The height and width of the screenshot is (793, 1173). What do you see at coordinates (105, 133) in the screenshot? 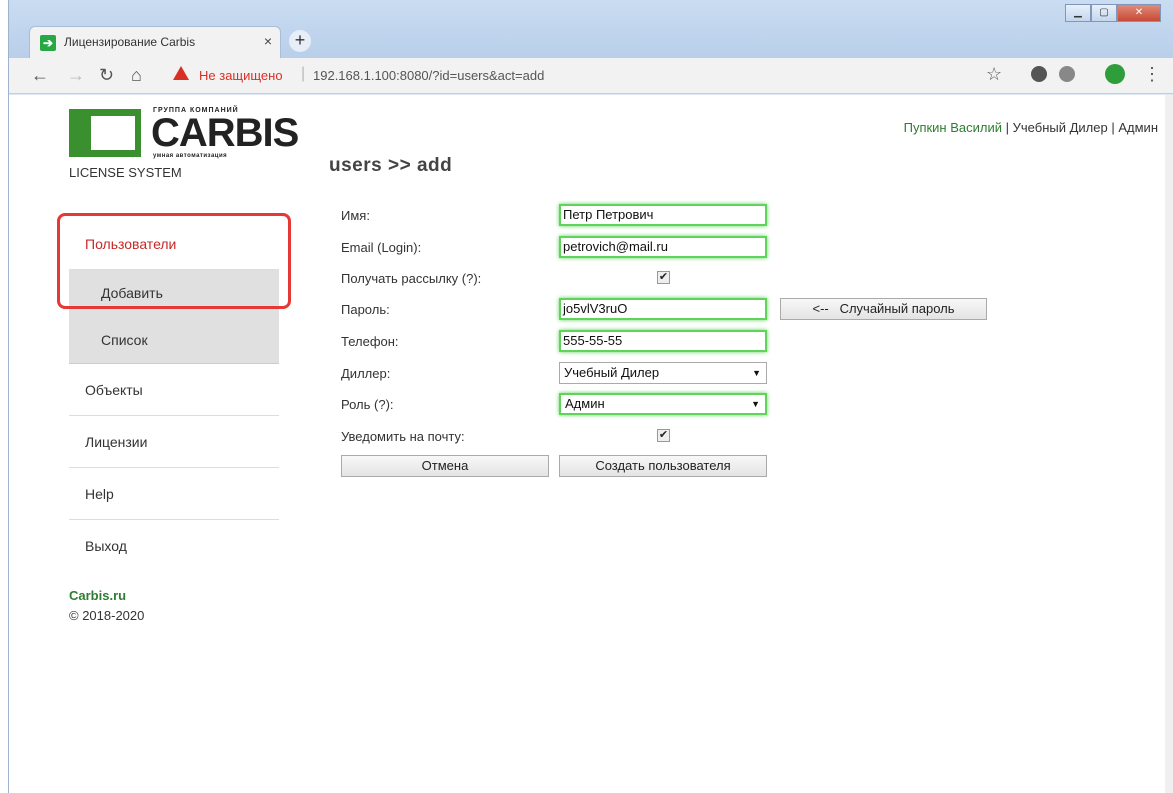
I see `logo-mark` at bounding box center [105, 133].